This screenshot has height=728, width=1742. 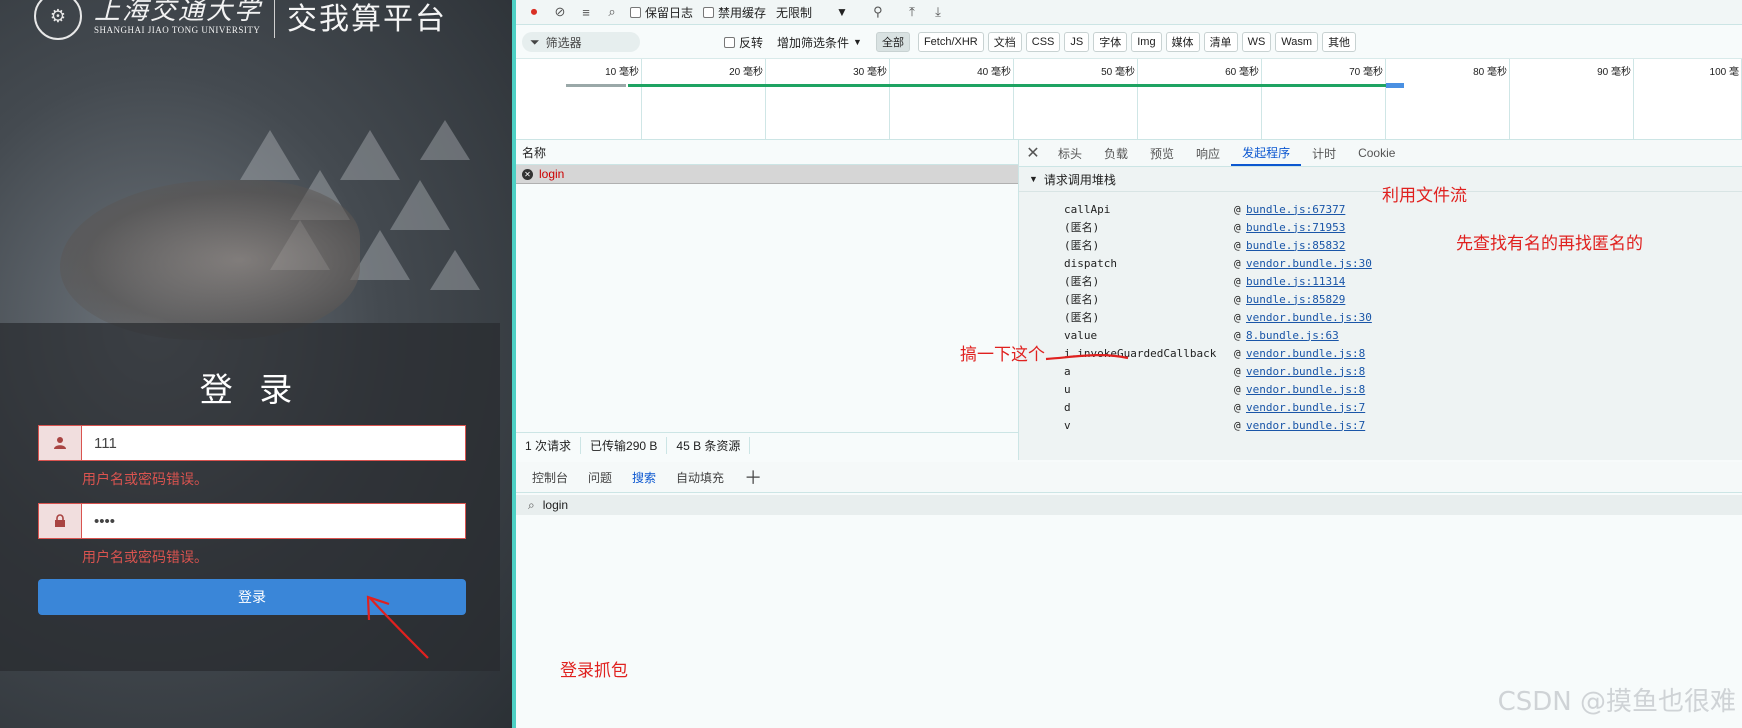 What do you see at coordinates (1218, 263) in the screenshot?
I see `stack-frame: dispatch @ vendor.bundle.js:30` at bounding box center [1218, 263].